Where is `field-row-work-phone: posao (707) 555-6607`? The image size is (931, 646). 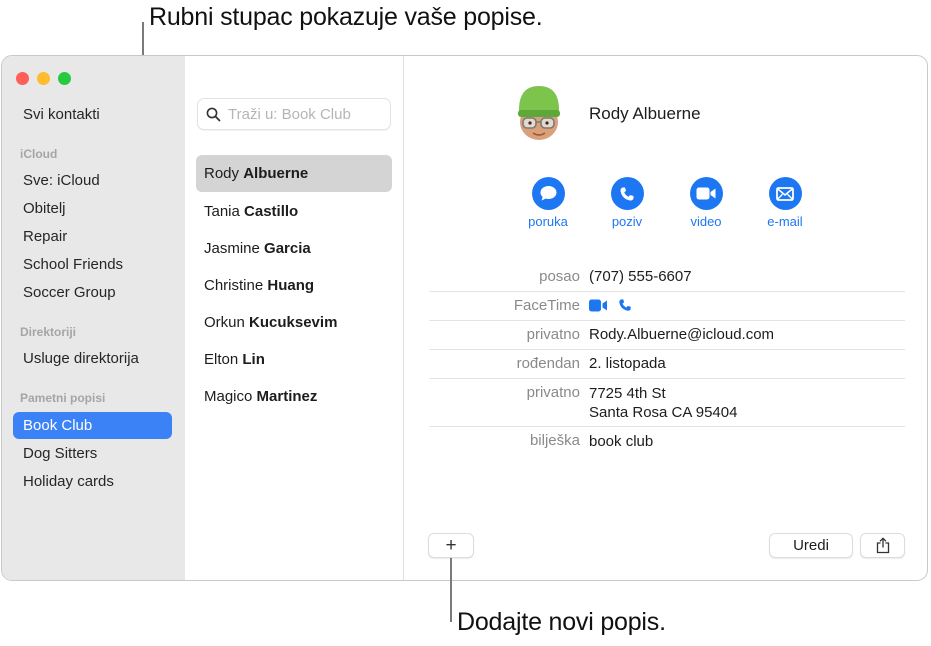
field-row-work-phone: posao (707) 555-6607 is located at coordinates (667, 279).